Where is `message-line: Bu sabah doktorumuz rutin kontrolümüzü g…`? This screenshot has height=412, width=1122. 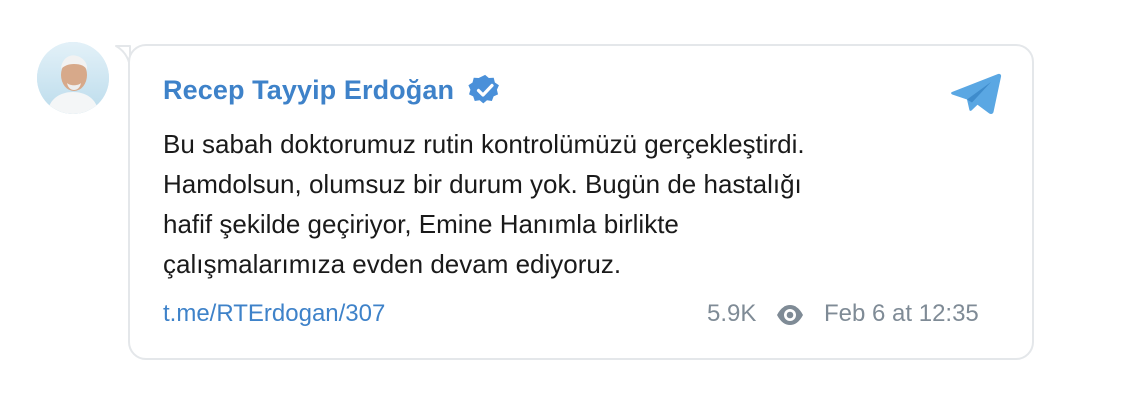
message-line: Bu sabah doktorumuz rutin kontrolümüzü g… is located at coordinates (484, 144).